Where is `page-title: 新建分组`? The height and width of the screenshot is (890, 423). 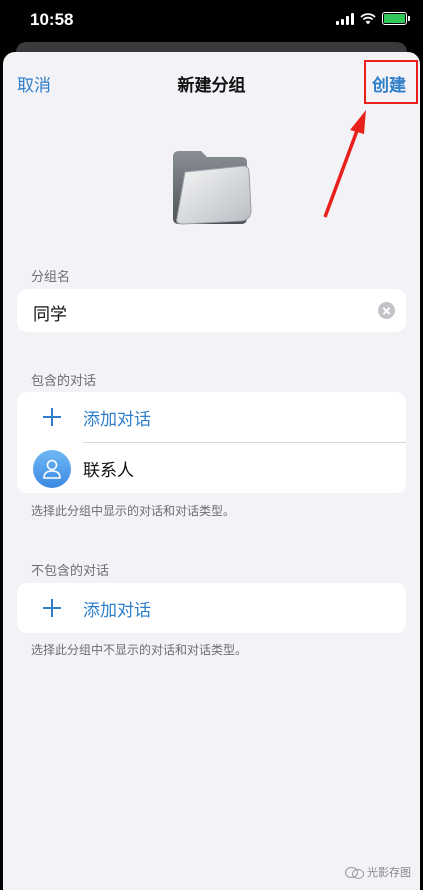
page-title: 新建分组 is located at coordinates (211, 86).